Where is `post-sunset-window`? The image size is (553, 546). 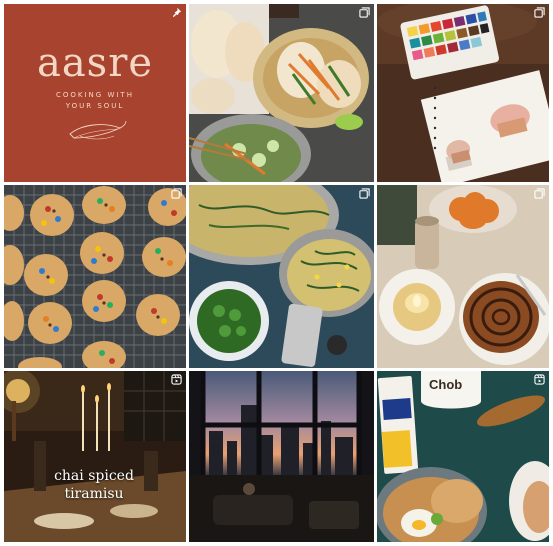
post-sunset-window is located at coordinates (281, 456).